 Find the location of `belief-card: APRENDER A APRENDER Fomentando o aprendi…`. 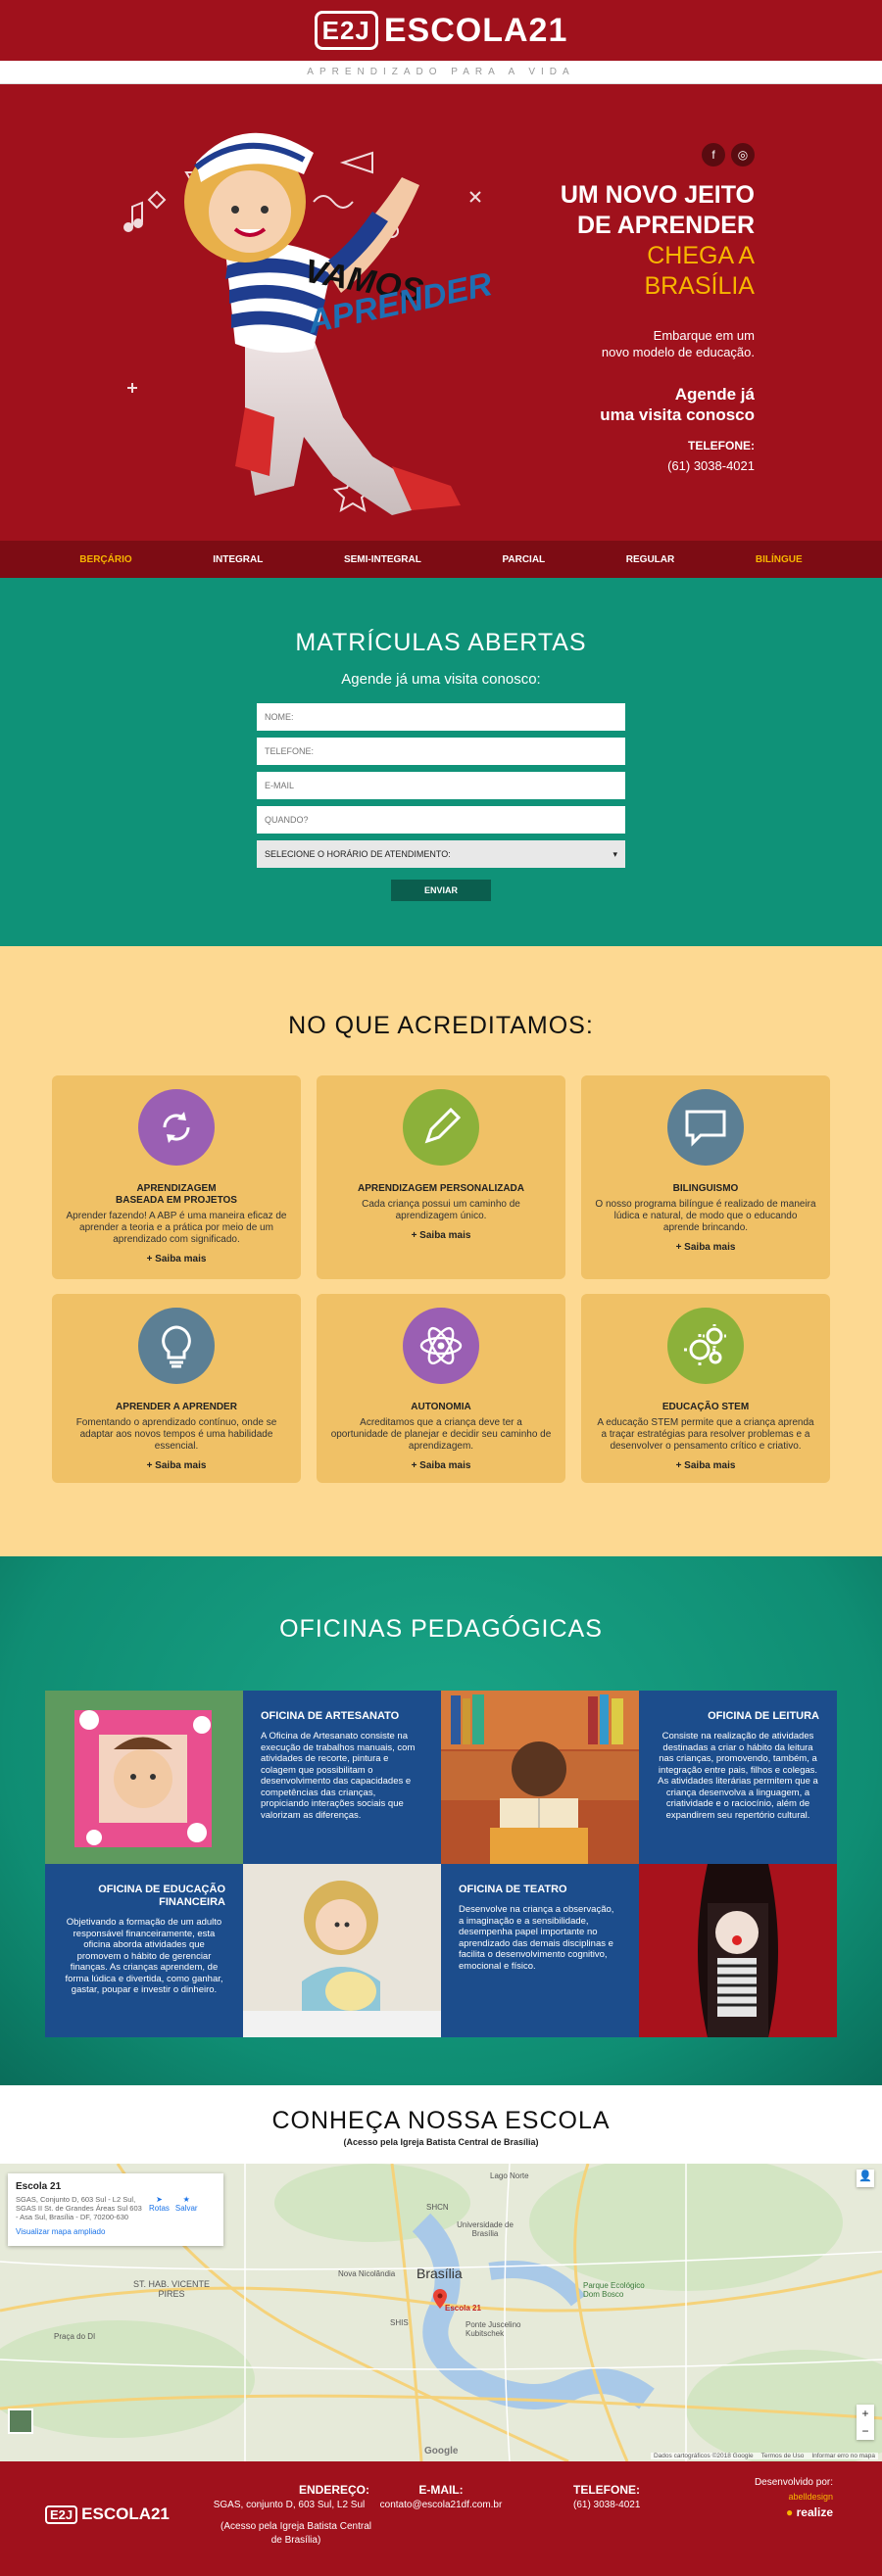

belief-card: APRENDER A APRENDER Fomentando o aprendi… is located at coordinates (176, 1388).